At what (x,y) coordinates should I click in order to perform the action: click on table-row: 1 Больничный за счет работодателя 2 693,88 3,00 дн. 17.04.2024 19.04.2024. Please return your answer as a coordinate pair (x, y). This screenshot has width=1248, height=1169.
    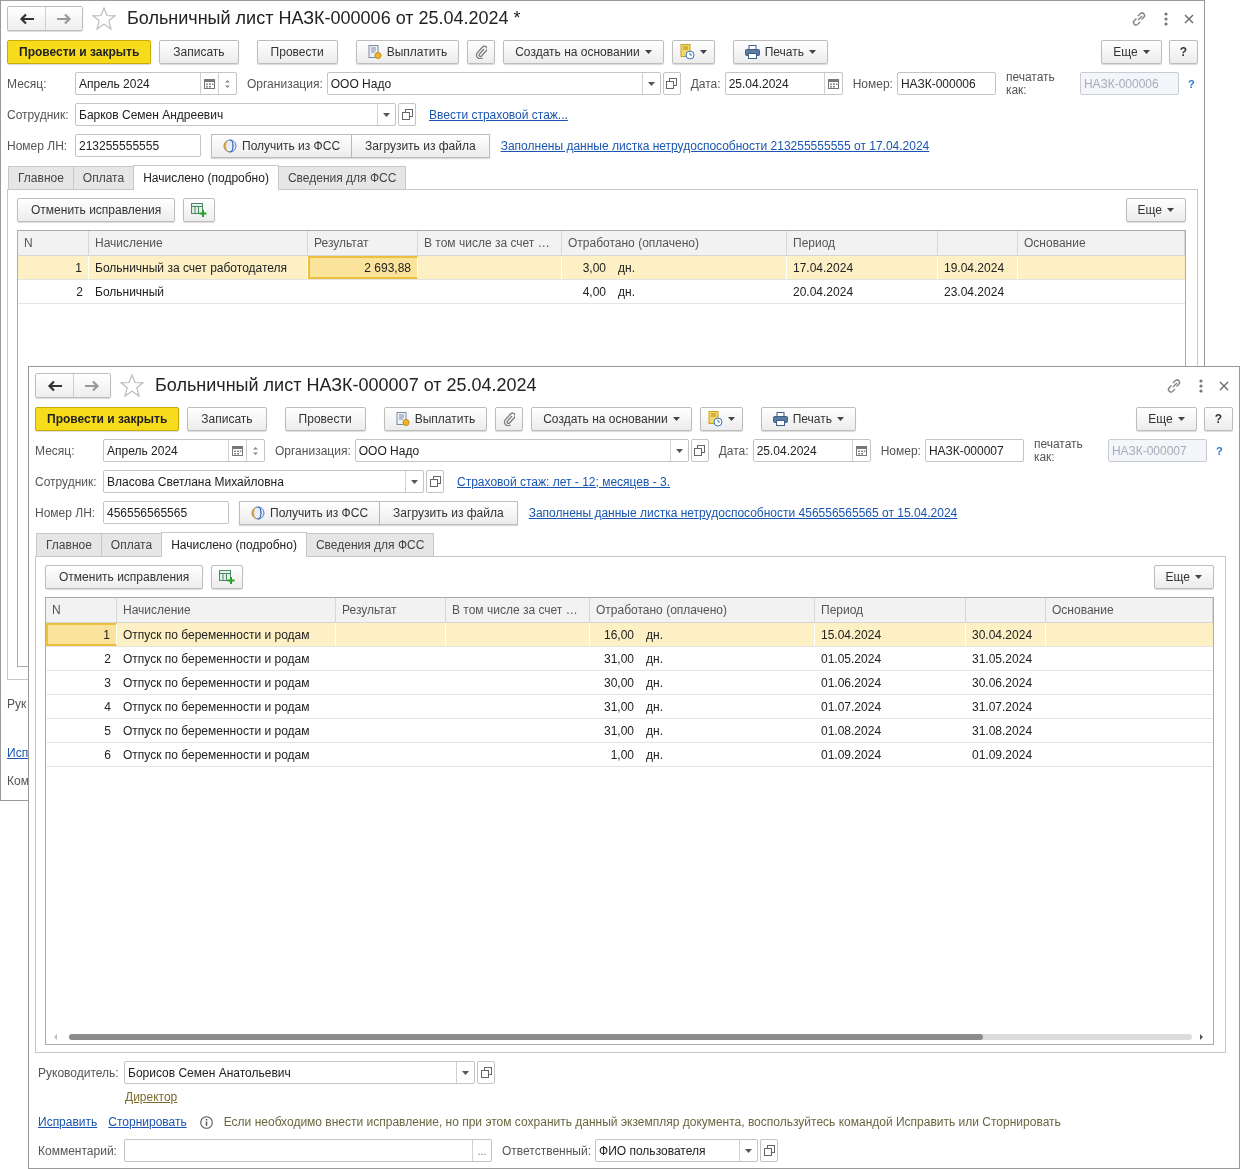
    Looking at the image, I should click on (601, 268).